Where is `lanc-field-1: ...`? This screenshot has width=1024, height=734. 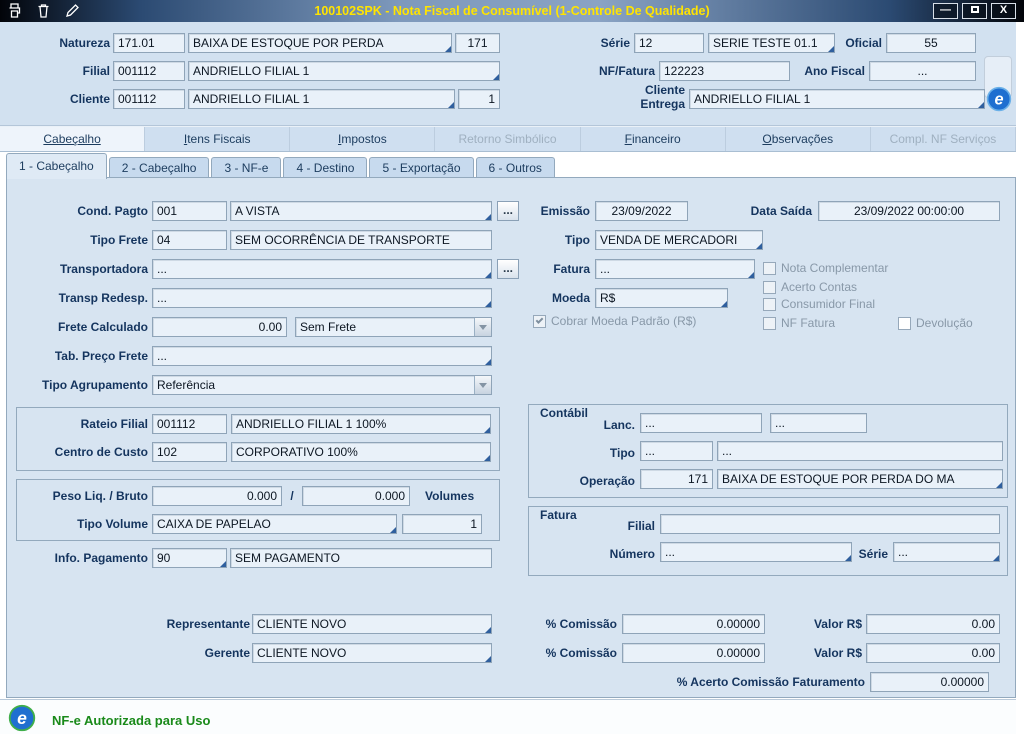
lanc-field-1: ... is located at coordinates (701, 423).